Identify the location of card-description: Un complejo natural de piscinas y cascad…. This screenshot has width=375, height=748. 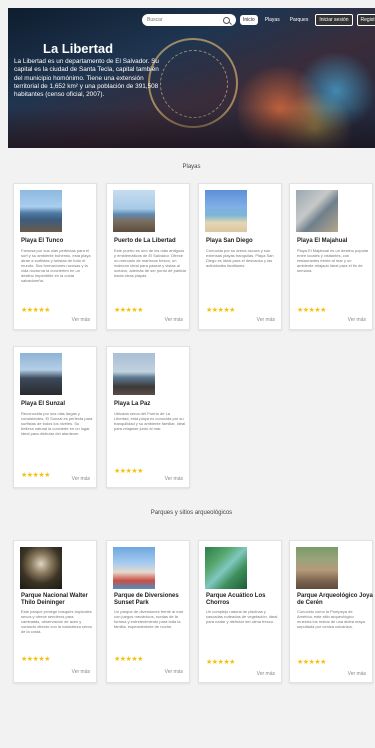
(242, 616).